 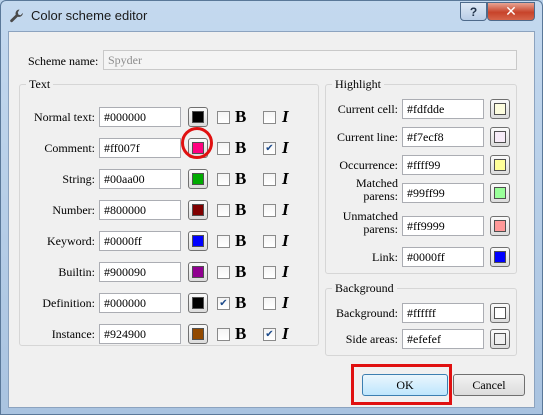 What do you see at coordinates (367, 137) in the screenshot?
I see `highlight-row-label: Current line:` at bounding box center [367, 137].